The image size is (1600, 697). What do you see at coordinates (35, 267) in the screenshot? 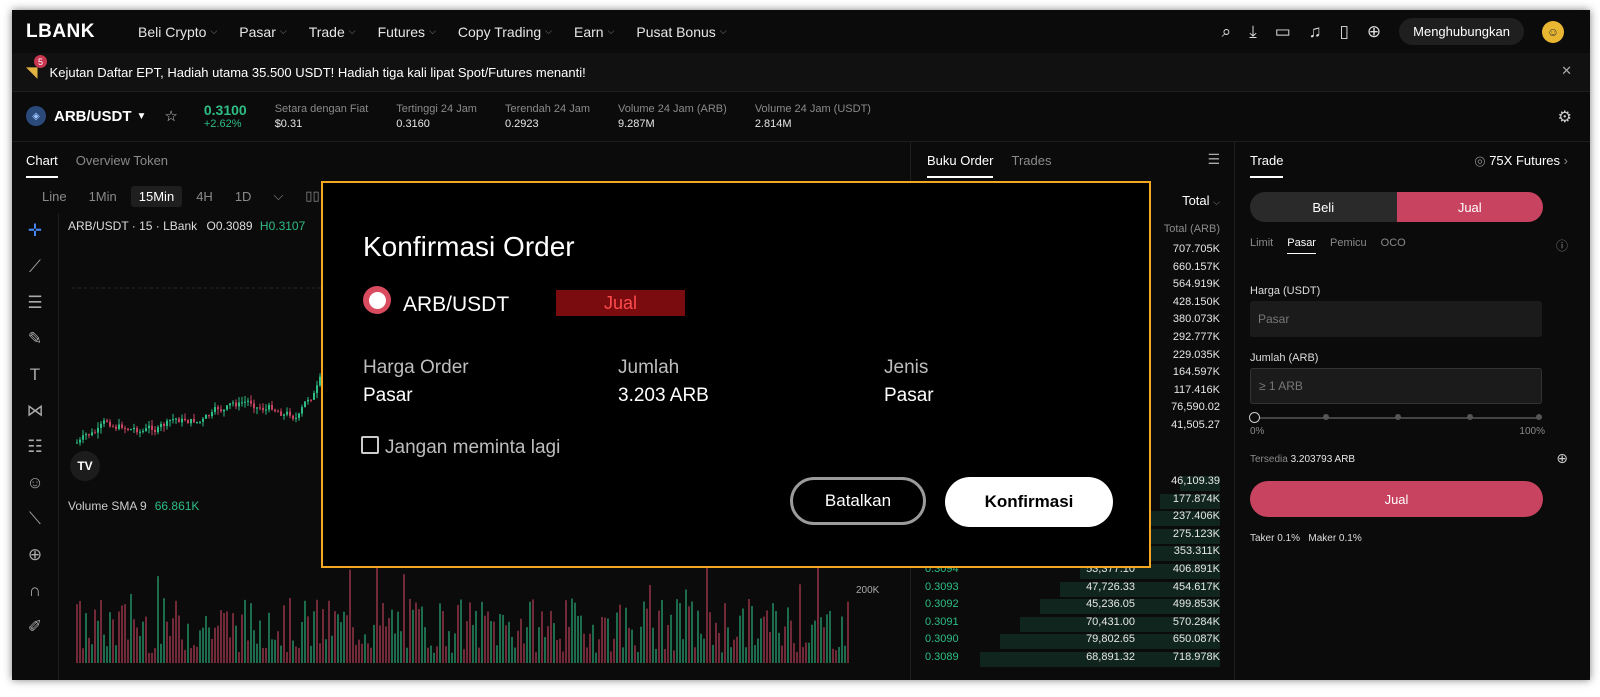
I see `trend-line-icon: ⟋` at bounding box center [35, 267].